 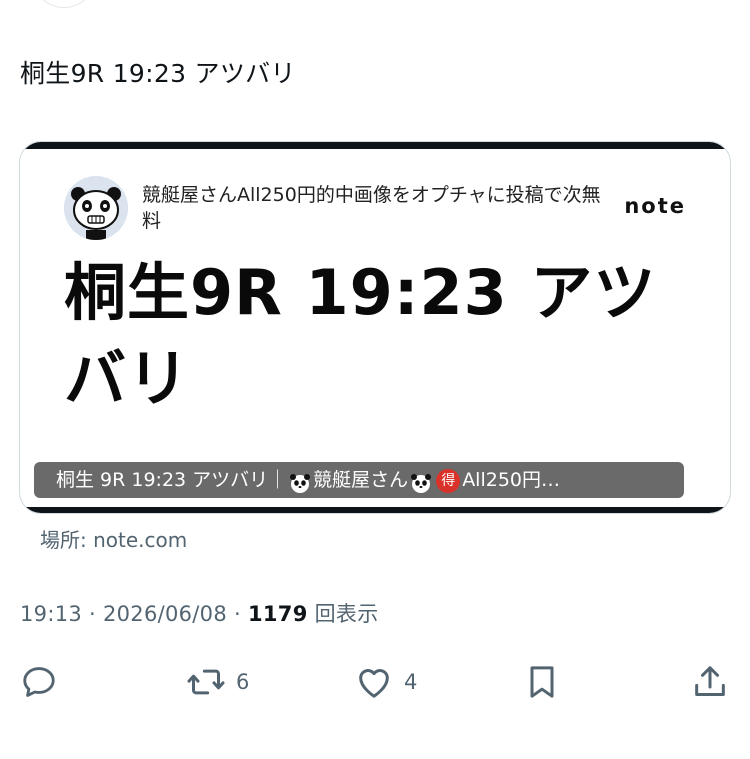 I want to click on tweet-text: 桐生9R 19:23 アツバリ, so click(x=158, y=73).